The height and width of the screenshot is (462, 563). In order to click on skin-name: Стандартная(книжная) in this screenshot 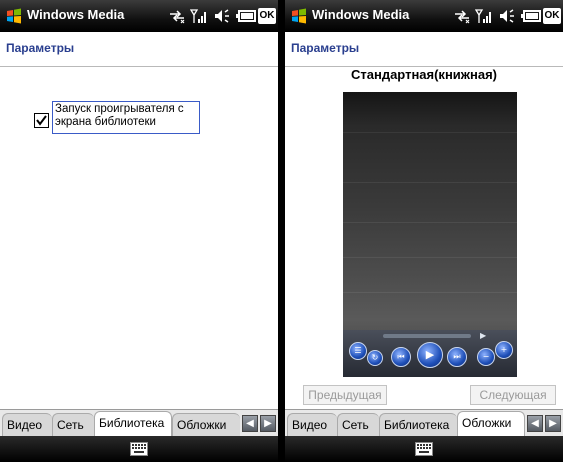, I will do `click(423, 74)`.